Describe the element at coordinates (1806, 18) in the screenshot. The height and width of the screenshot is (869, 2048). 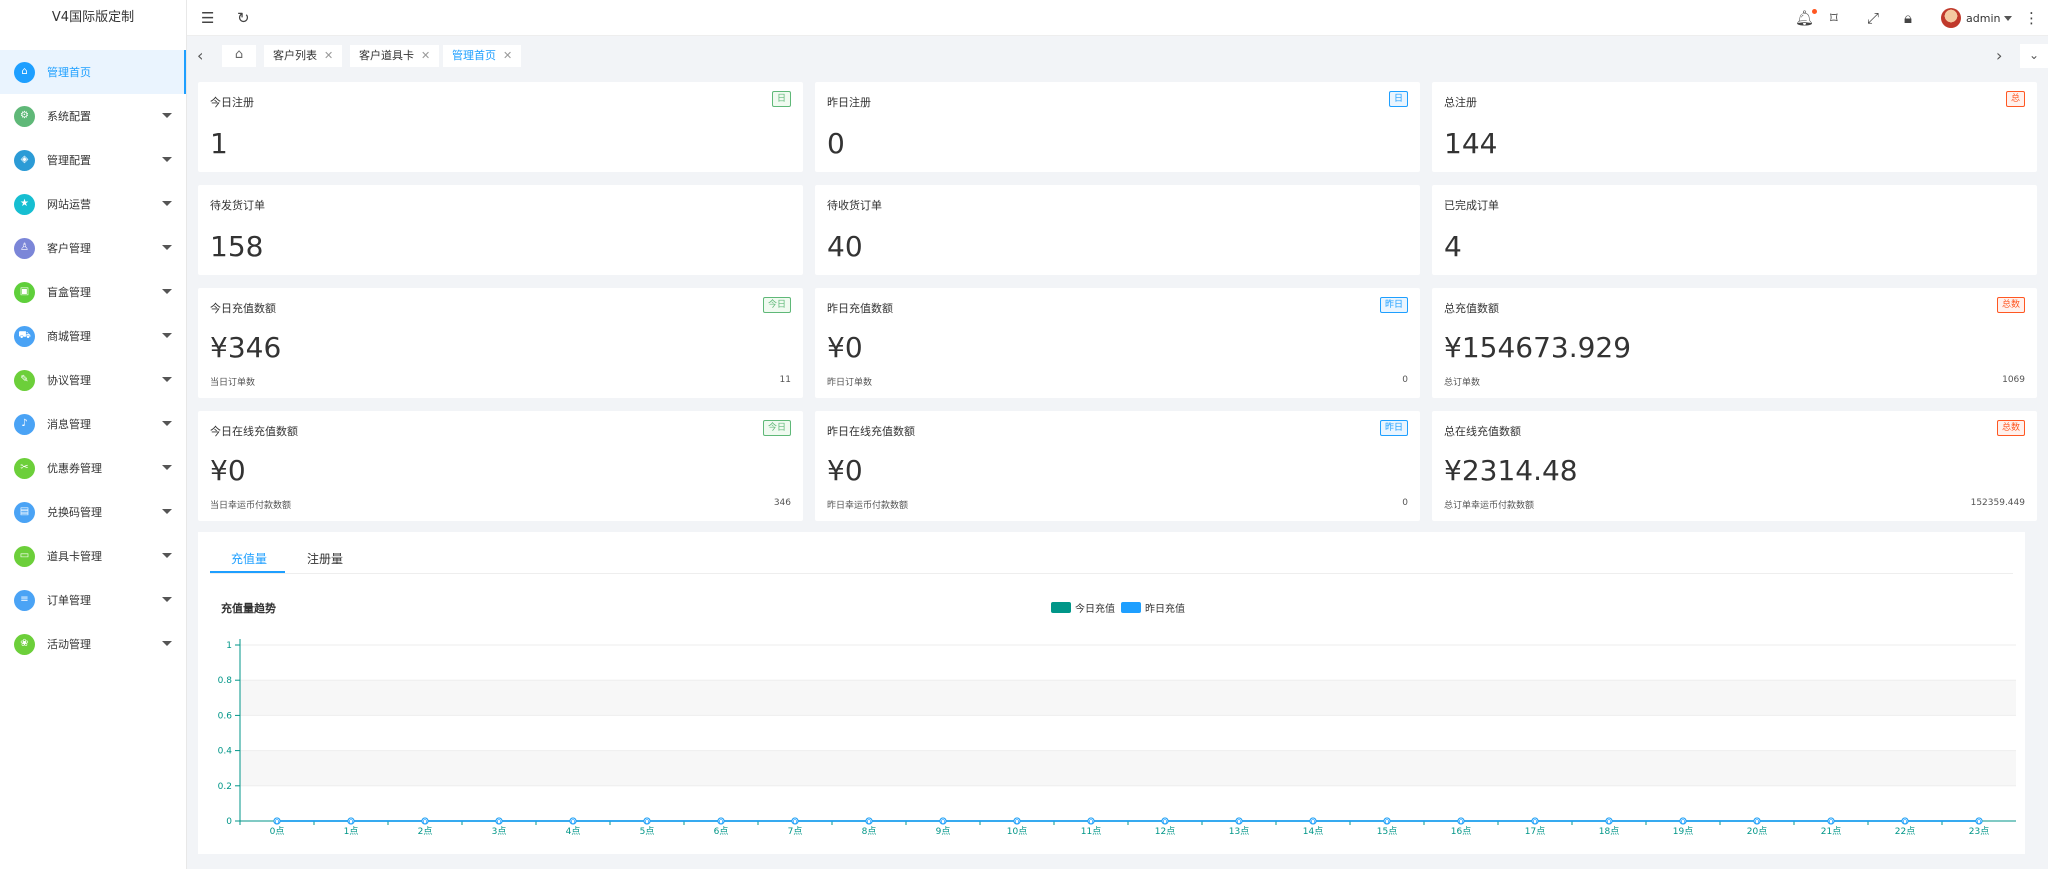
I see `bell-icon: 🔔︎` at that location.